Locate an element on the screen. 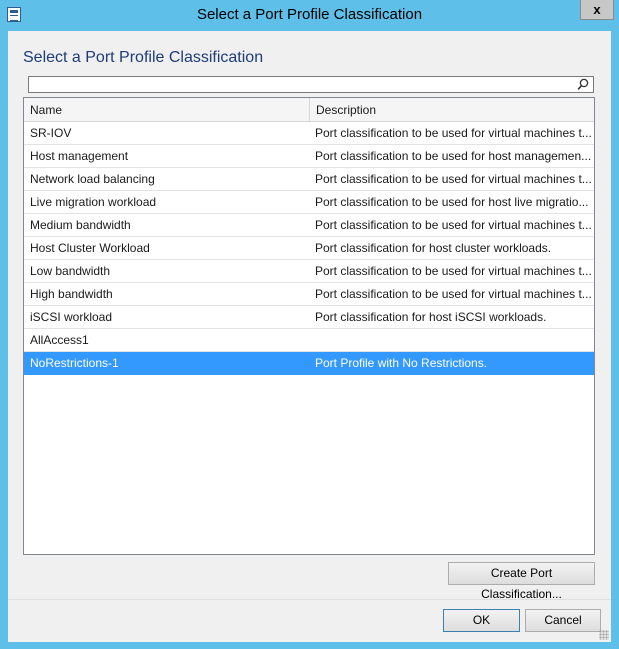 Image resolution: width=619 pixels, height=649 pixels. row-name: NoRestrictions-1 is located at coordinates (74, 363).